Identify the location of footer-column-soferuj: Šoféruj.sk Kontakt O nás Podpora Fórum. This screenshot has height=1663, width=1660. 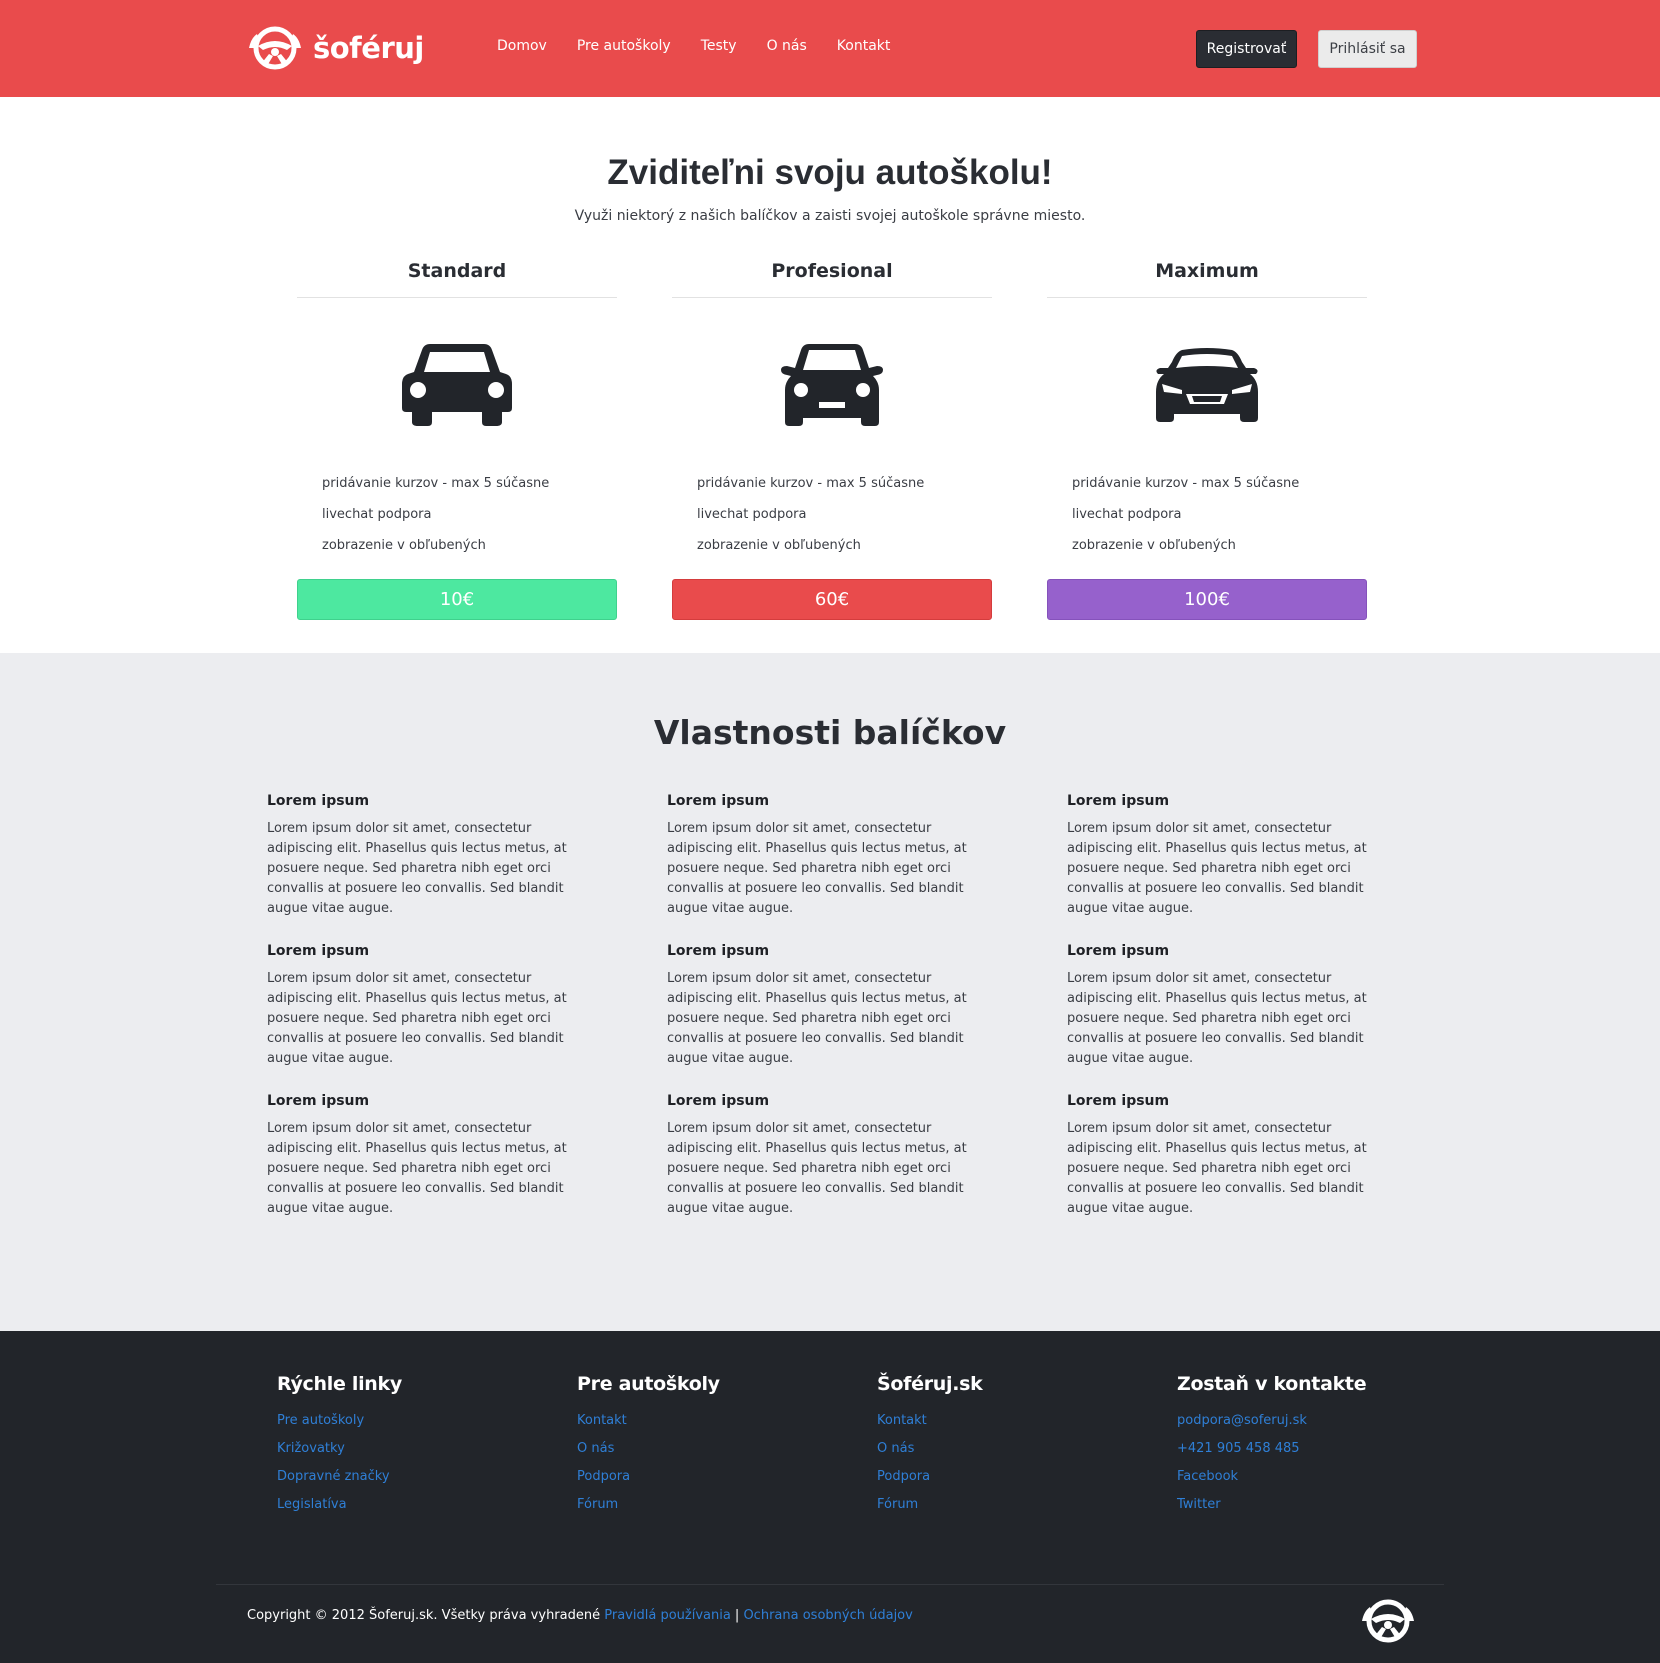
(1007, 1449).